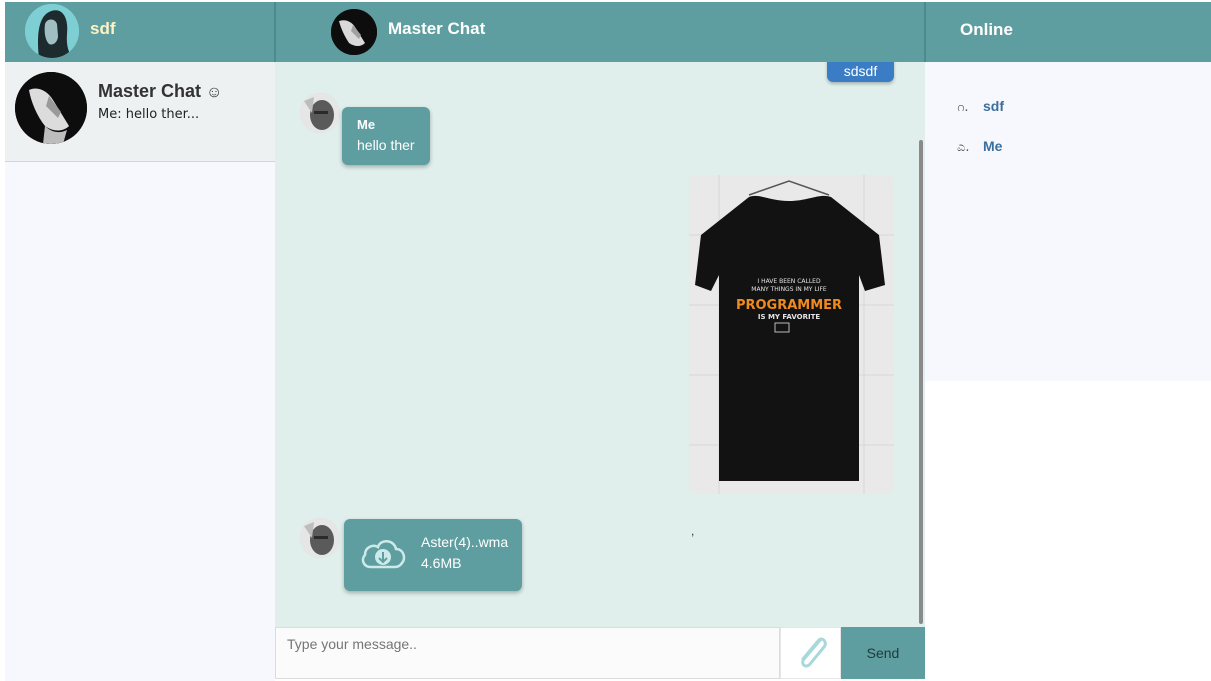 This screenshot has width=1211, height=681. Describe the element at coordinates (608, 32) in the screenshot. I see `top-bar: sdf Master Chat Online` at that location.